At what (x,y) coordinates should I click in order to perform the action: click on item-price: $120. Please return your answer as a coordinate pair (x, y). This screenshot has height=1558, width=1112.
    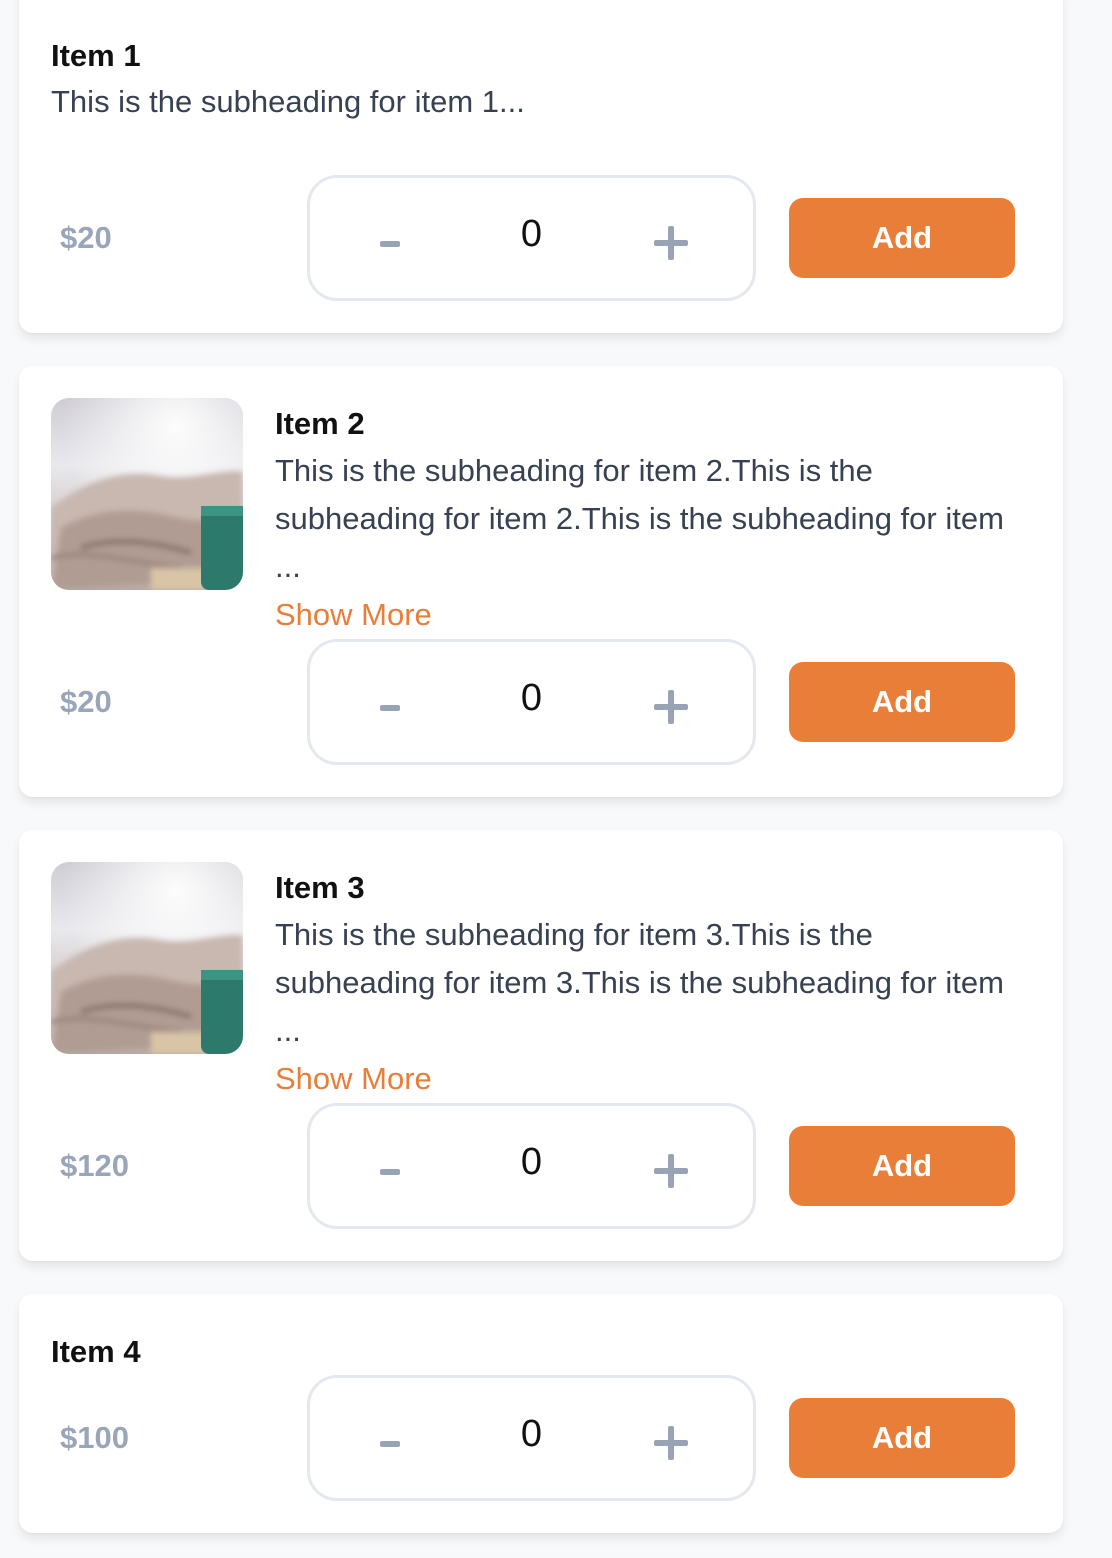
    Looking at the image, I should click on (94, 1165).